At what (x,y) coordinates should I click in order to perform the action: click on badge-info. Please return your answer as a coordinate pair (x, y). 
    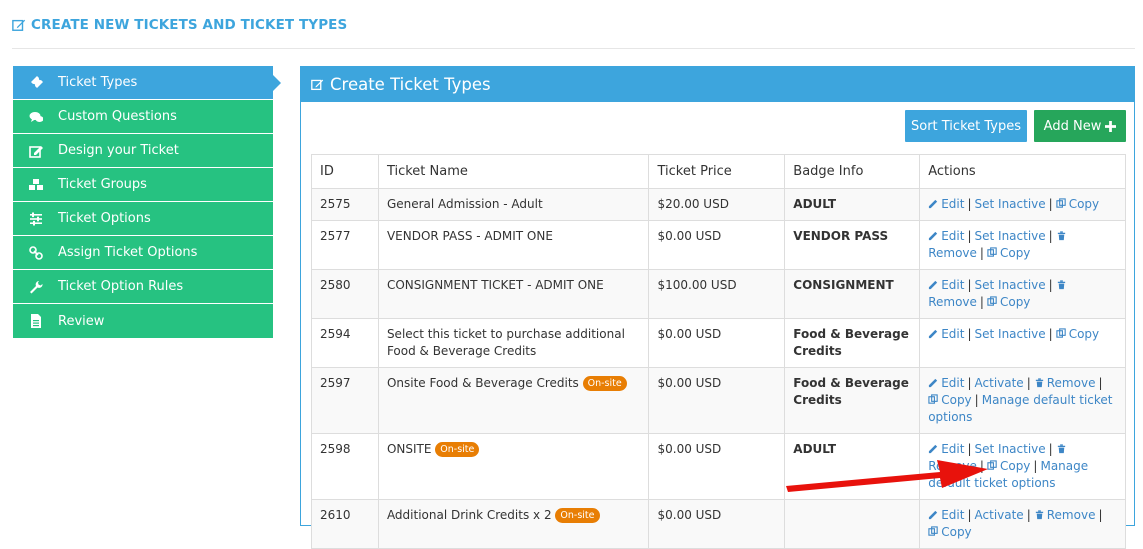
    Looking at the image, I should click on (852, 524).